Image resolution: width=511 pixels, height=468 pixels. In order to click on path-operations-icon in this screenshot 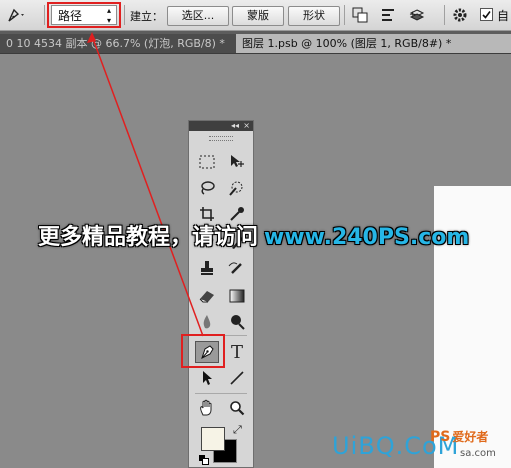, I will do `click(360, 15)`.